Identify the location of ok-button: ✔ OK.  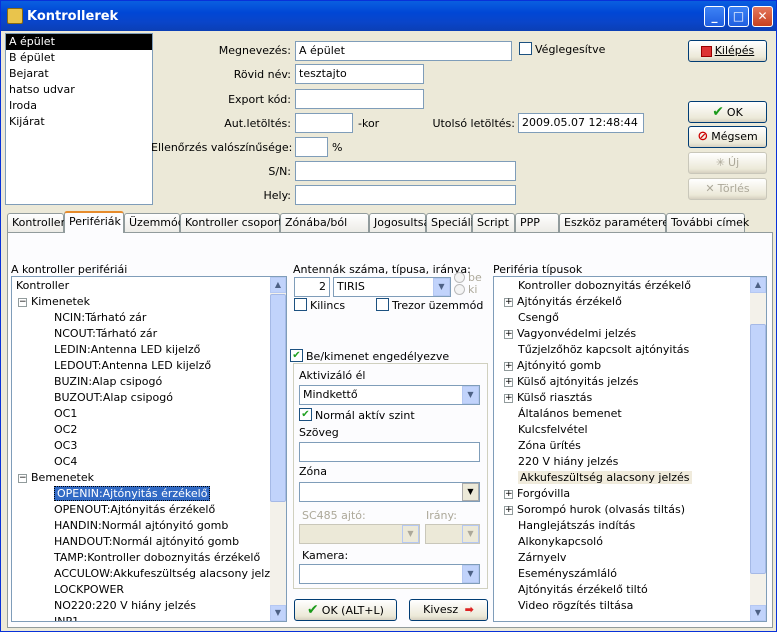
(727, 112).